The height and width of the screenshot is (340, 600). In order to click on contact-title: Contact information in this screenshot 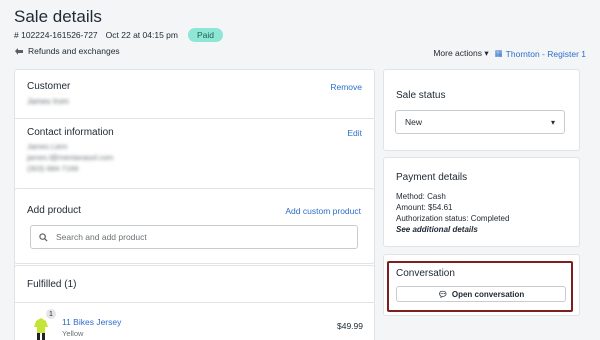, I will do `click(70, 132)`.